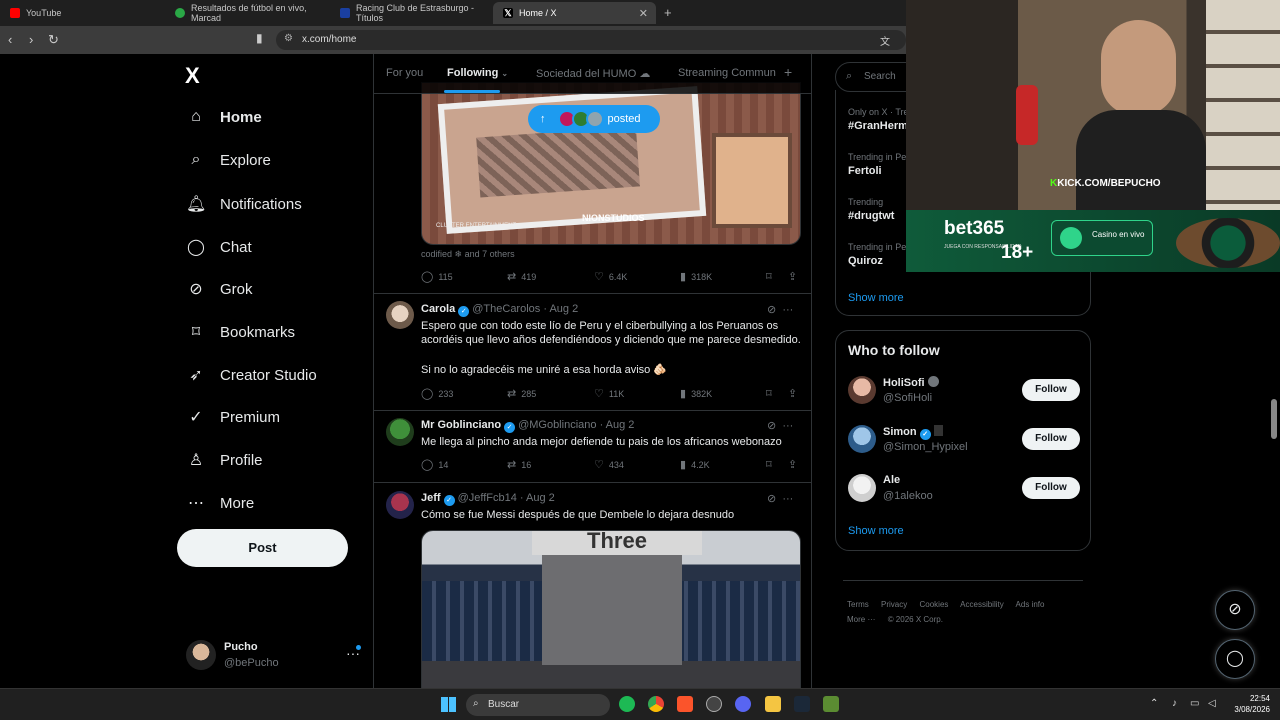 This screenshot has height=720, width=1280. I want to click on sidebar-item-chat: ◯ Chat, so click(219, 247).